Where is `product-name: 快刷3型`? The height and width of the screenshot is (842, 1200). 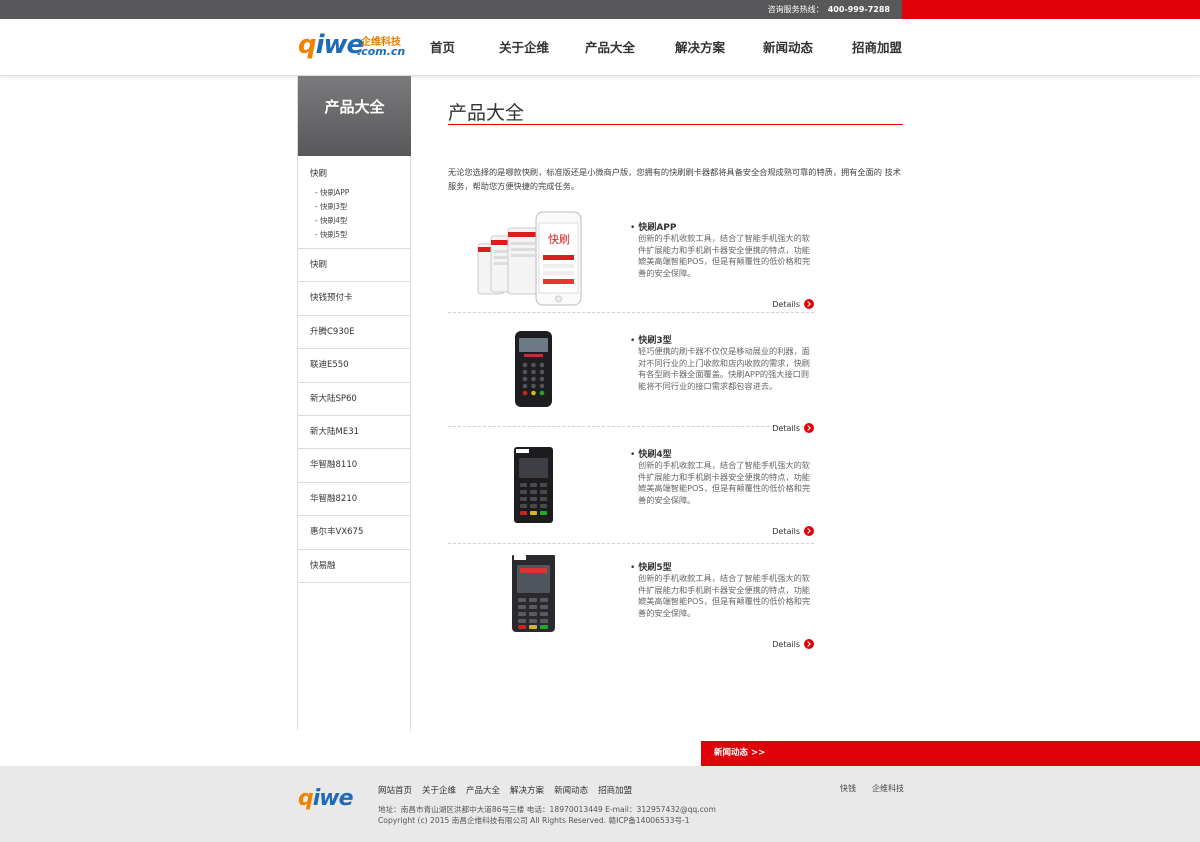
product-name: 快刷3型 is located at coordinates (650, 339).